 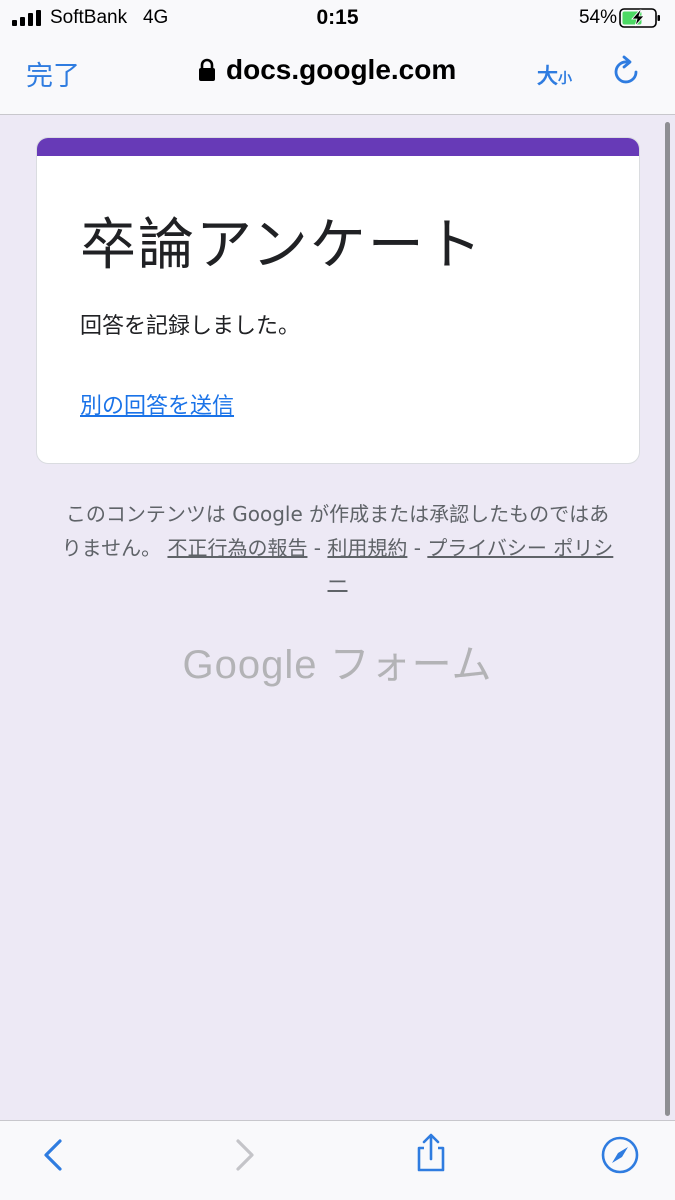 I want to click on done-button: 完了, so click(x=53, y=73).